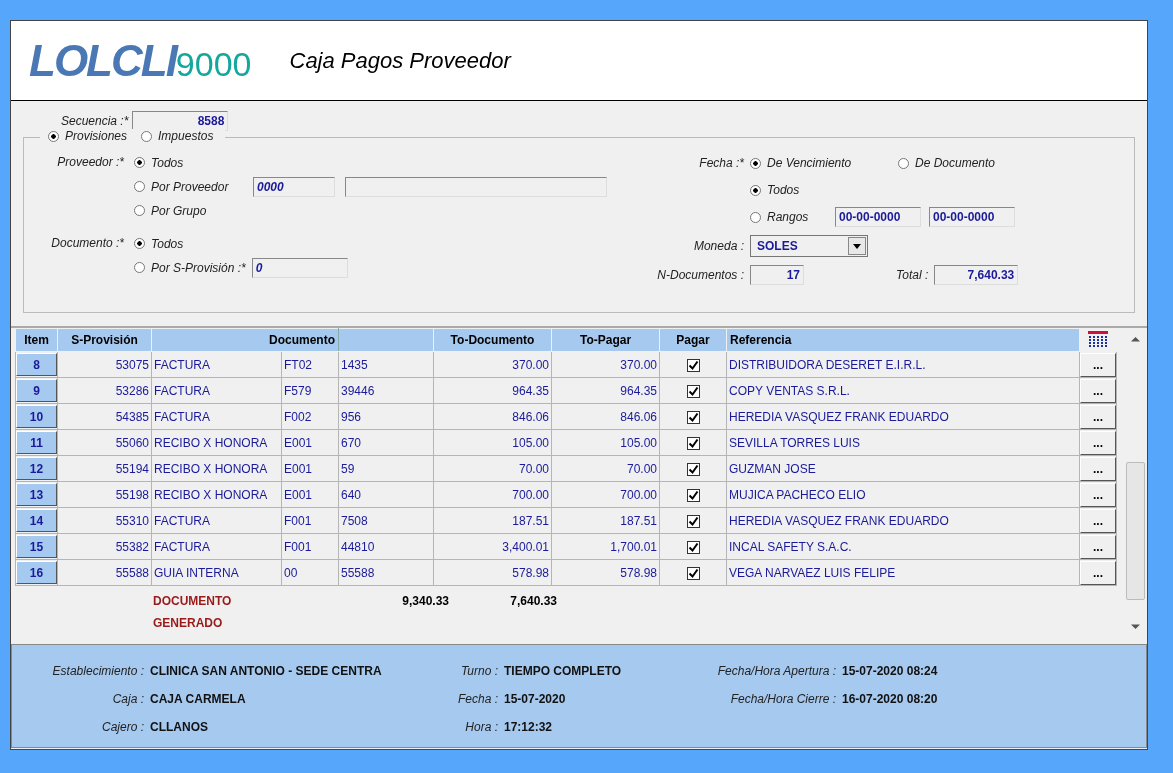 The image size is (1173, 773). I want to click on scroll-thumb, so click(1135, 531).